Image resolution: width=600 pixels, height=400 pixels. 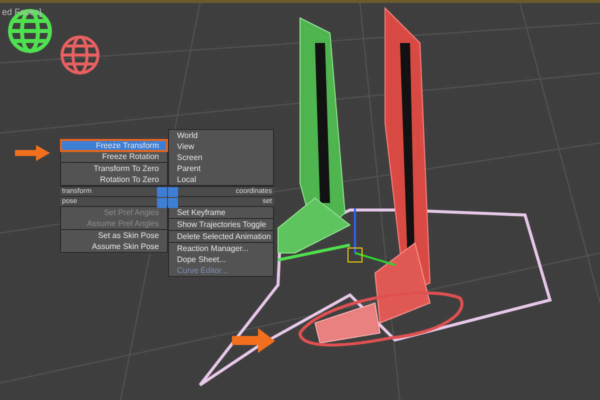 What do you see at coordinates (221, 224) in the screenshot?
I see `menu-item: Show Trajectories Toggle` at bounding box center [221, 224].